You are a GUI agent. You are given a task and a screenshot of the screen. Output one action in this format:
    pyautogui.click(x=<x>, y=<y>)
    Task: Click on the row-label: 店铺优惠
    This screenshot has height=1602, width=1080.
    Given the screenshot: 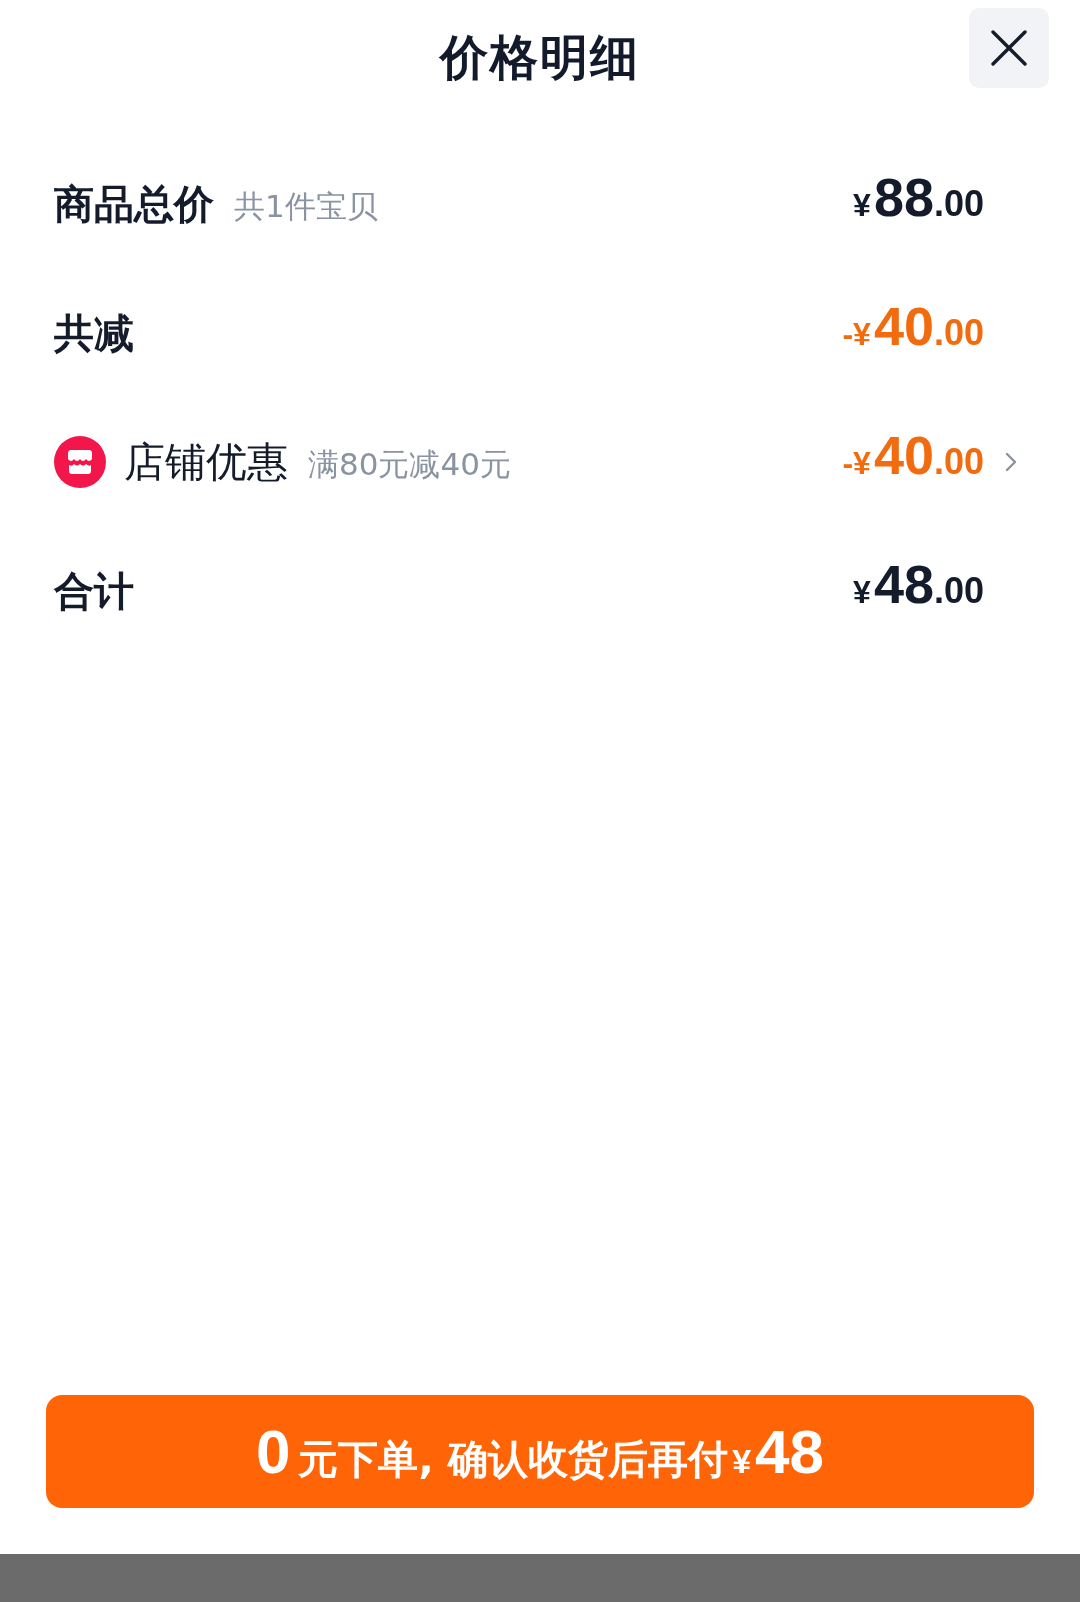 What is the action you would take?
    pyautogui.click(x=206, y=461)
    